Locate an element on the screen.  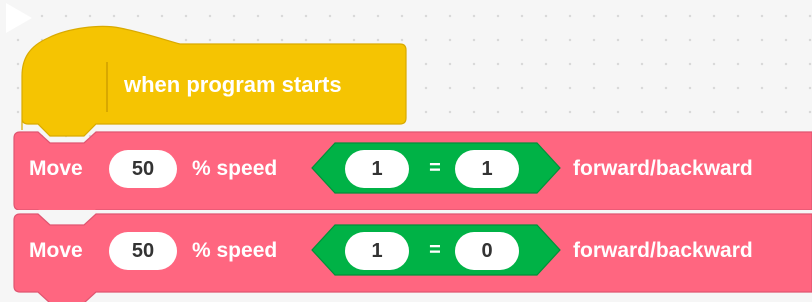
hat-block-label: when program starts is located at coordinates (233, 84).